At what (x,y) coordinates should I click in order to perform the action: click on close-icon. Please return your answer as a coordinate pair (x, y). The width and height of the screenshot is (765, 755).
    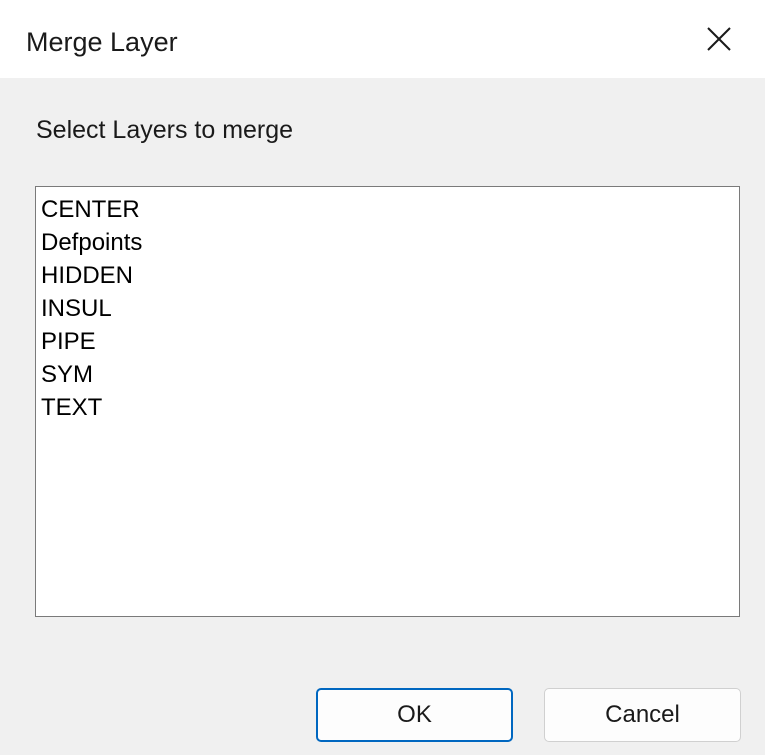
    Looking at the image, I should click on (719, 39).